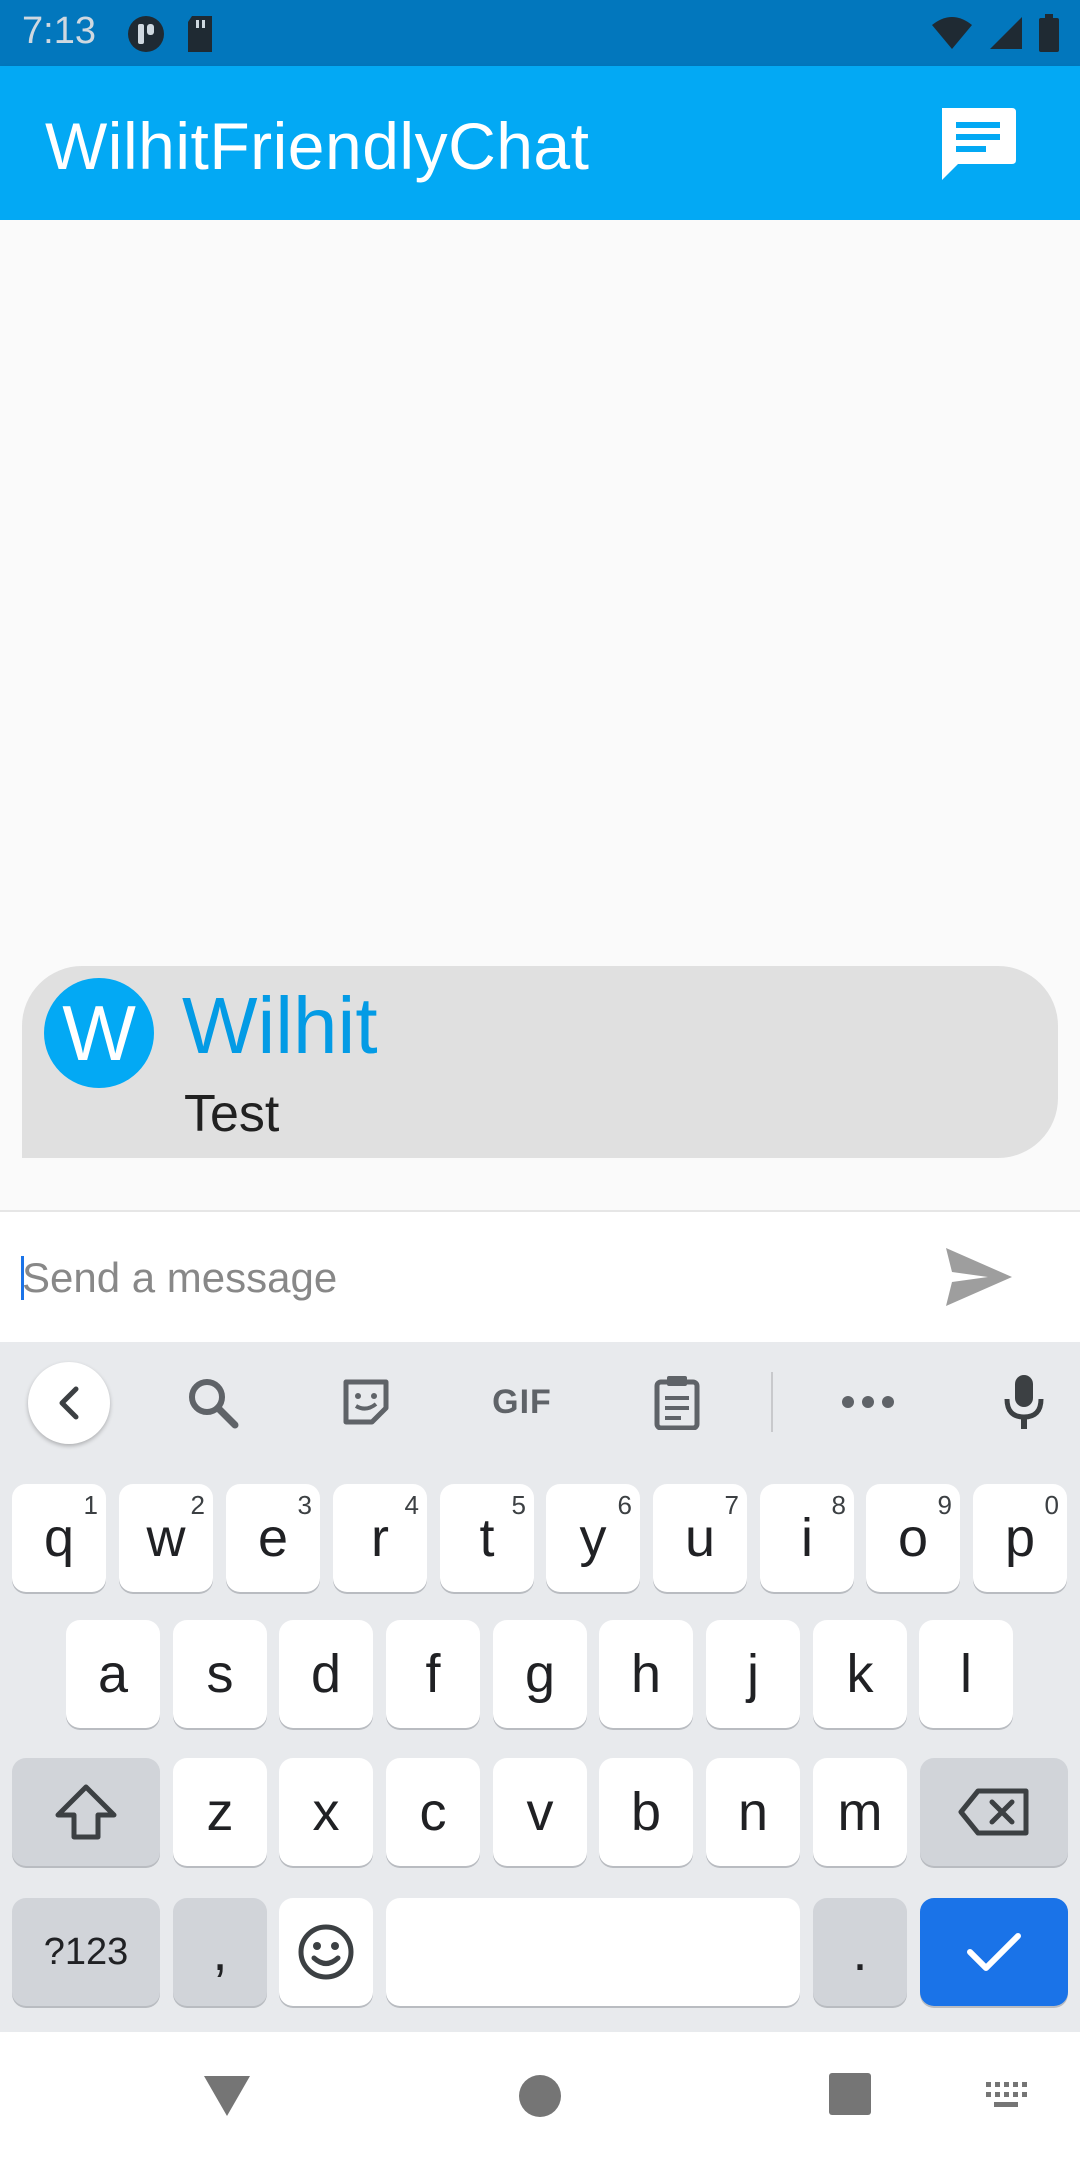 The image size is (1080, 2160). I want to click on sticker-icon, so click(366, 1402).